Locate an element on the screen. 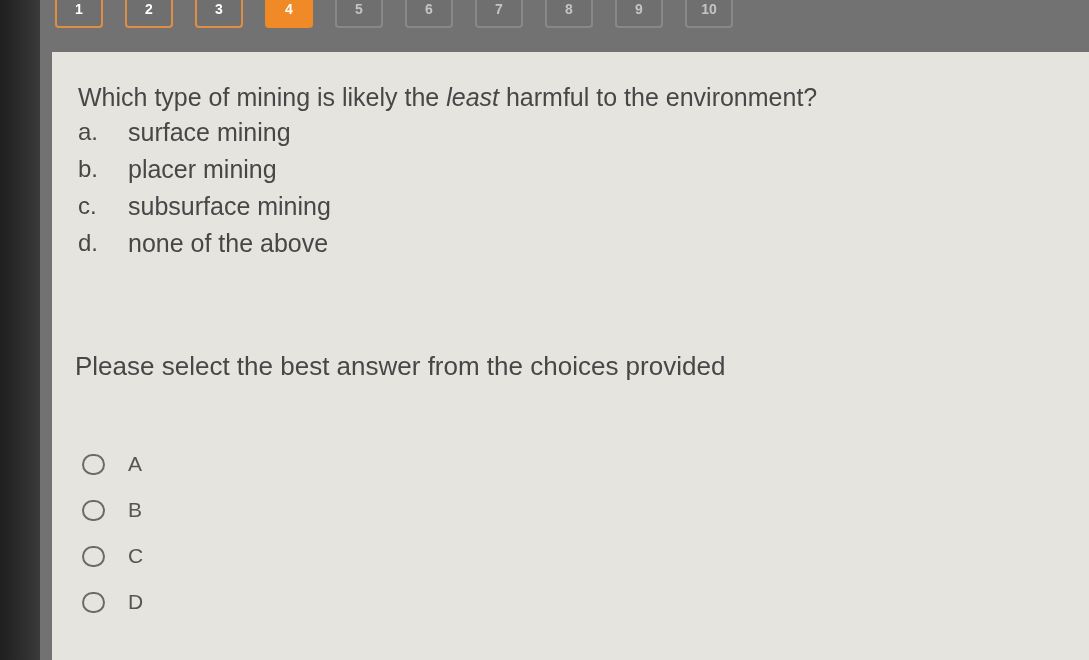  choice-text: placer mining is located at coordinates (202, 168).